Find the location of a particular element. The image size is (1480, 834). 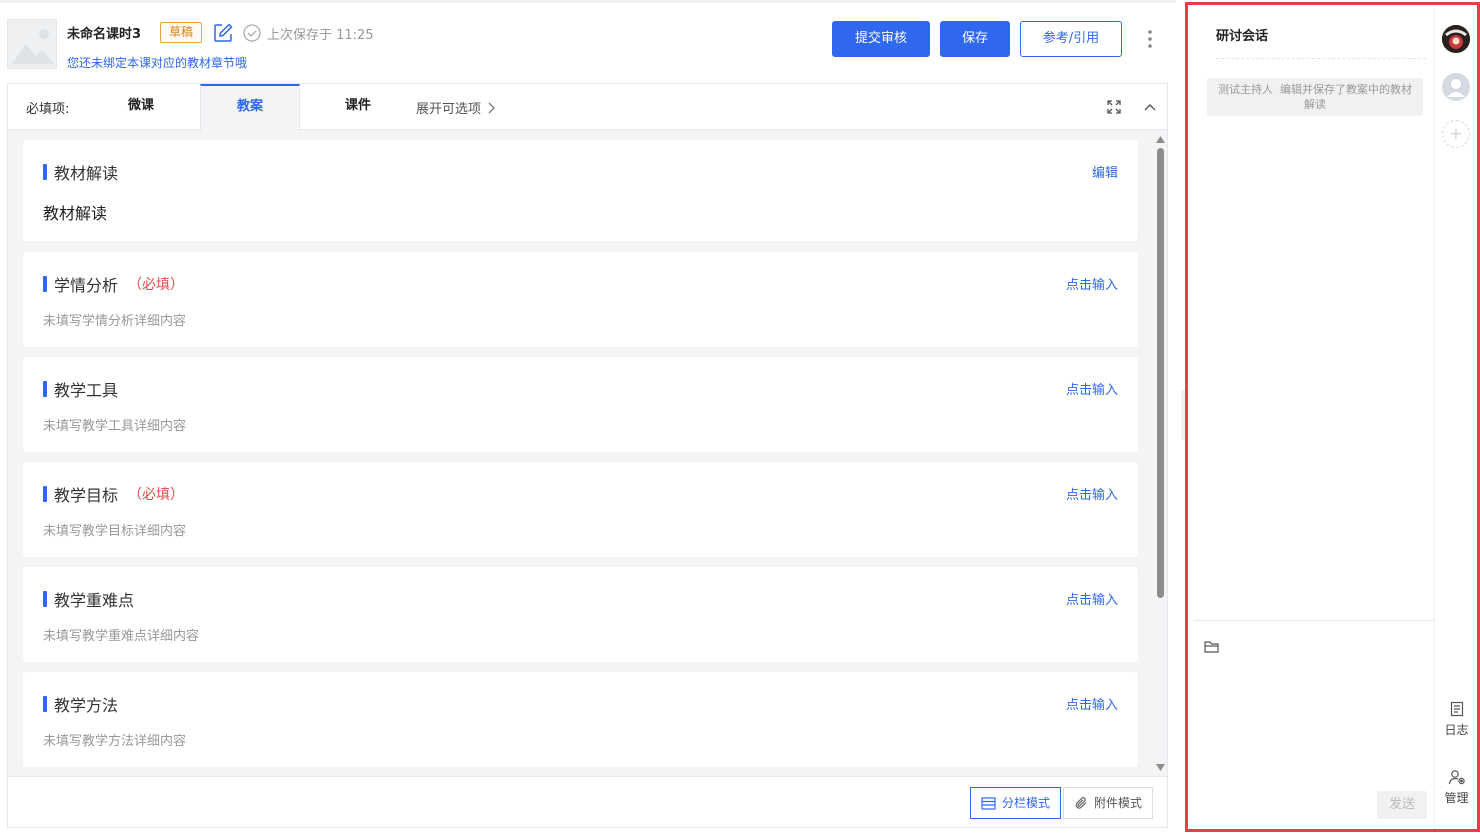

folder-icon is located at coordinates (1212, 646).